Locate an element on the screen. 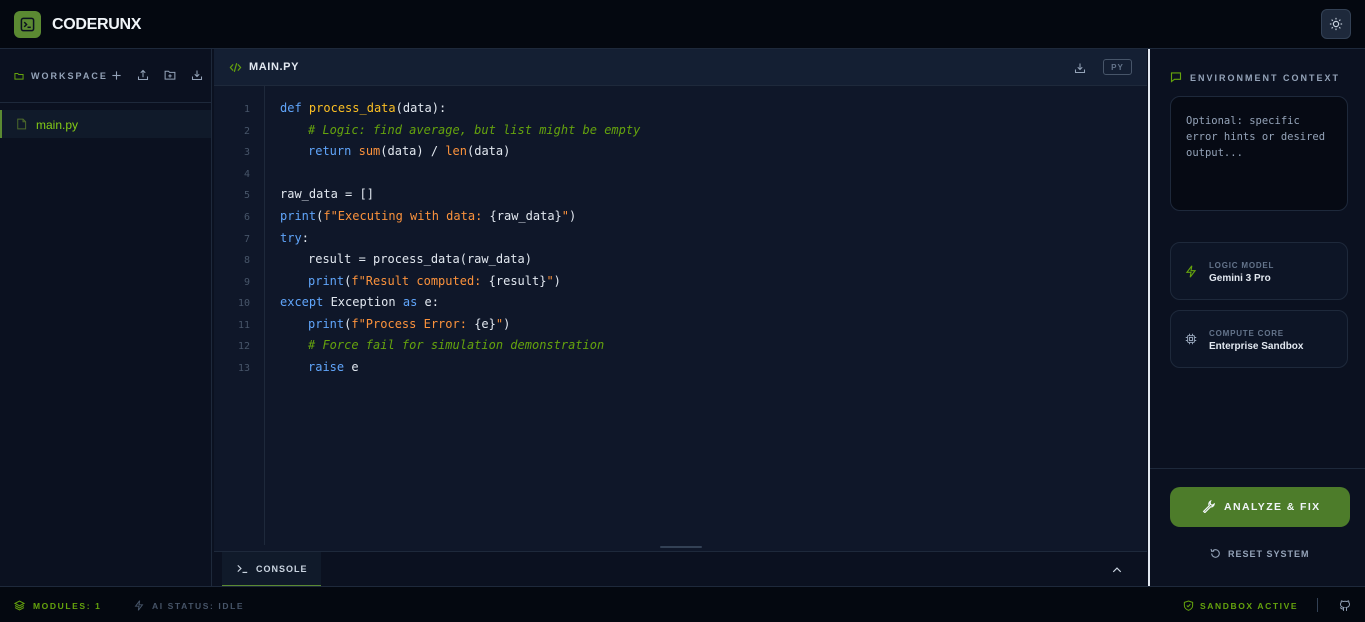 The image size is (1365, 622). new-folder-button is located at coordinates (170, 75).